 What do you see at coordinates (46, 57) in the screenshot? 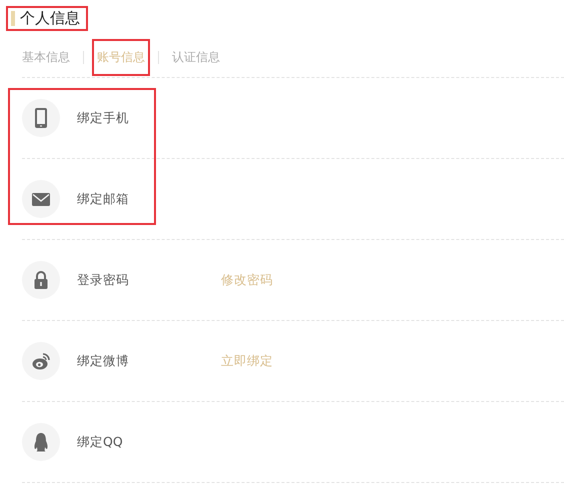
I see `tab: 基本信息` at bounding box center [46, 57].